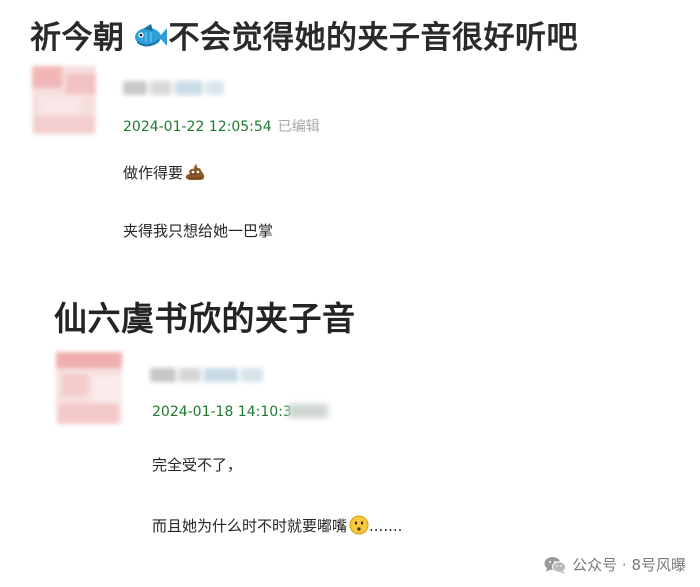 Image resolution: width=700 pixels, height=587 pixels. What do you see at coordinates (195, 171) in the screenshot?
I see `poop-emoji-icon` at bounding box center [195, 171].